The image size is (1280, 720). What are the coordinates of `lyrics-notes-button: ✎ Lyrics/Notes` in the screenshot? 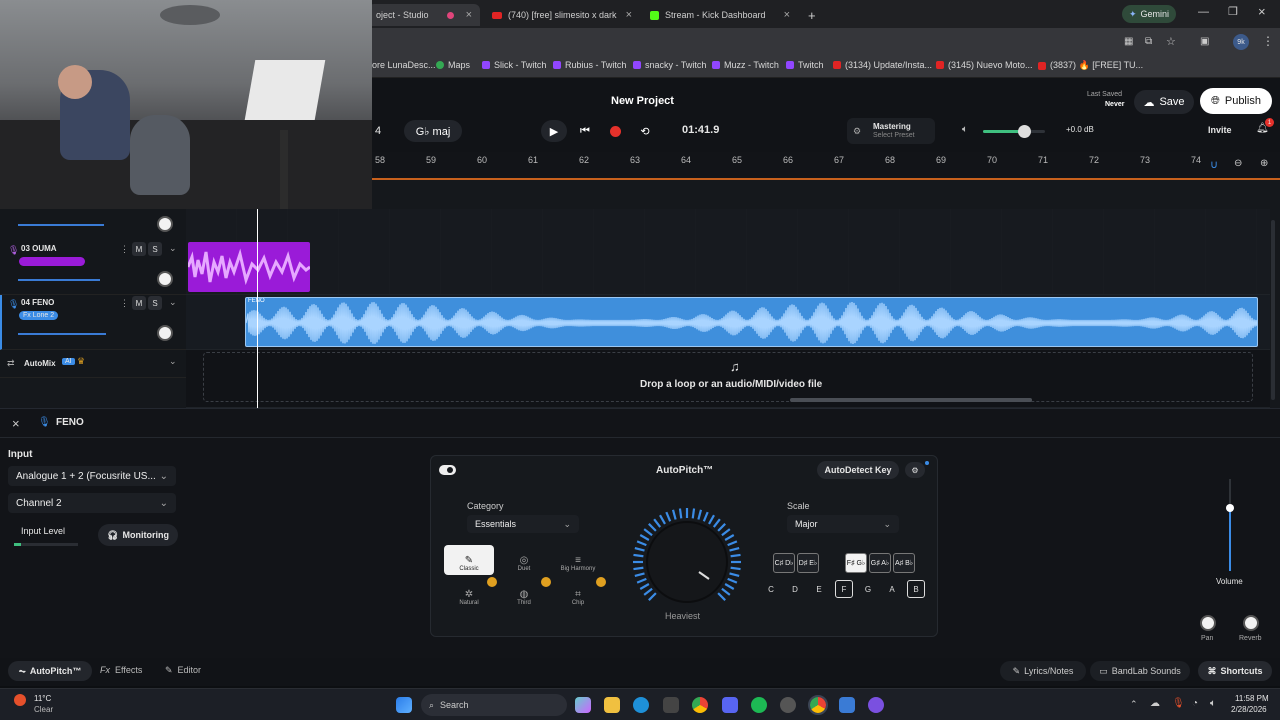 It's located at (1043, 671).